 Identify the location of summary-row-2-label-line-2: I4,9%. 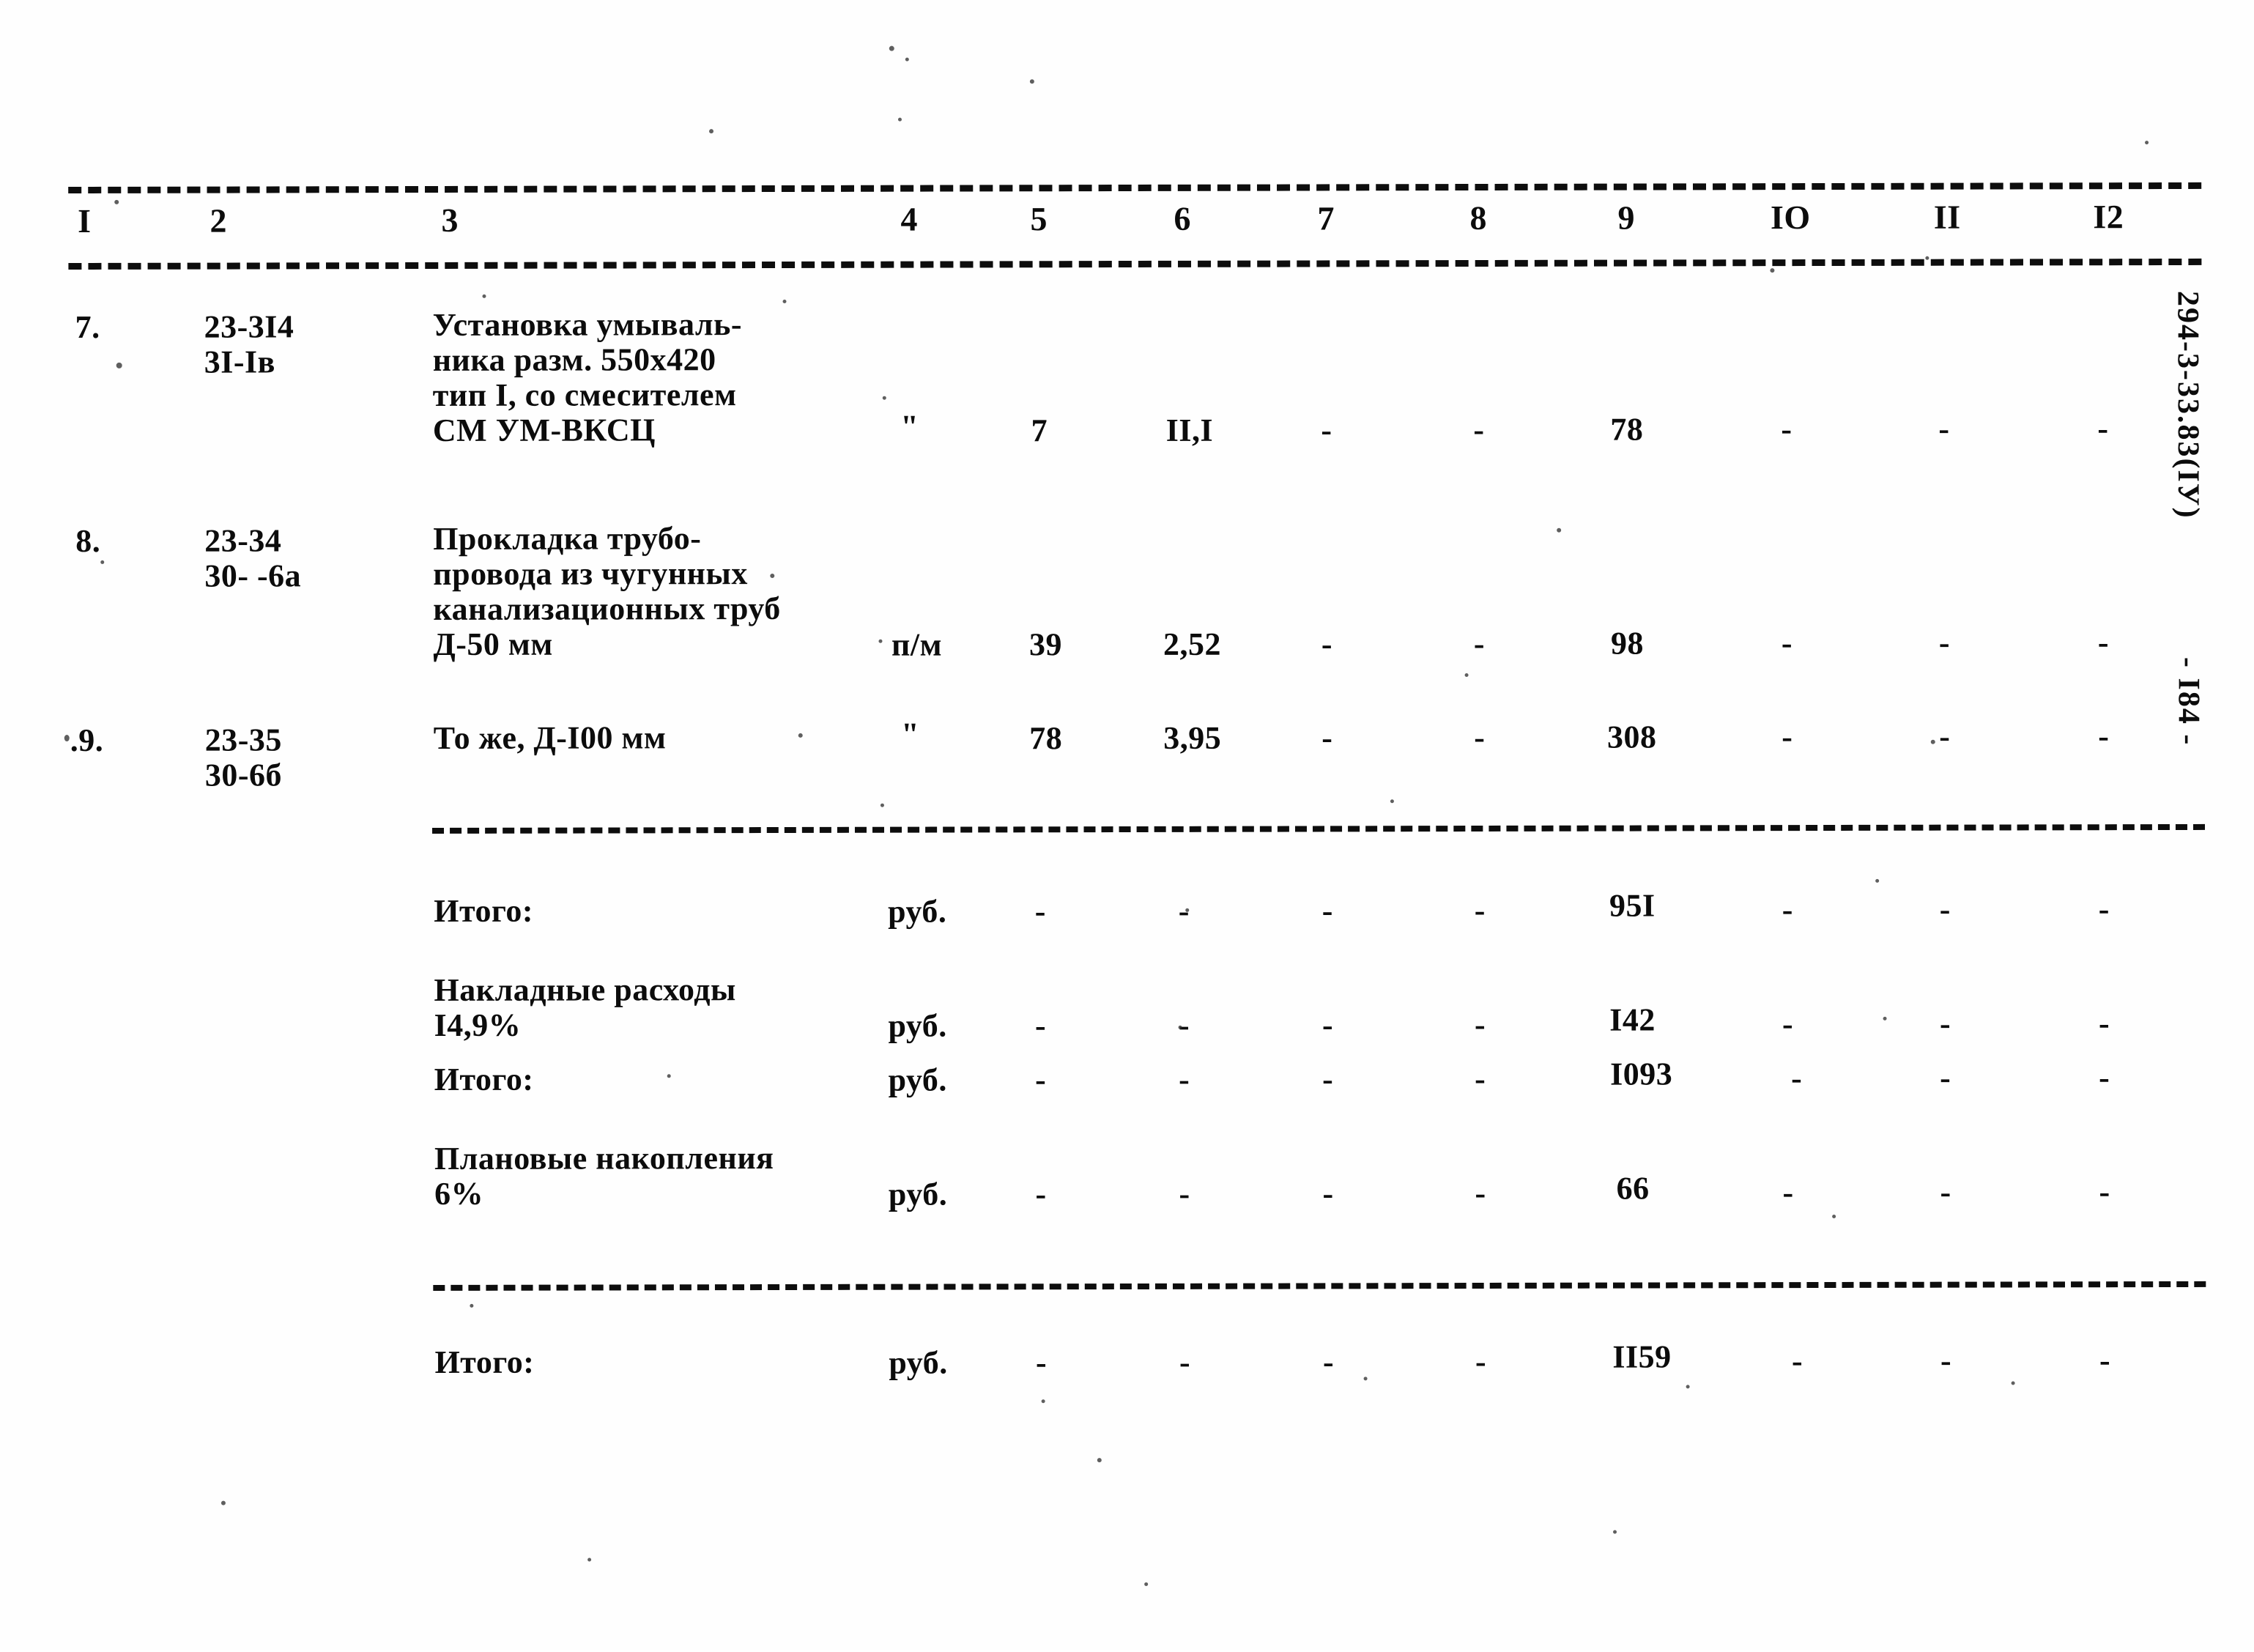
(478, 1025).